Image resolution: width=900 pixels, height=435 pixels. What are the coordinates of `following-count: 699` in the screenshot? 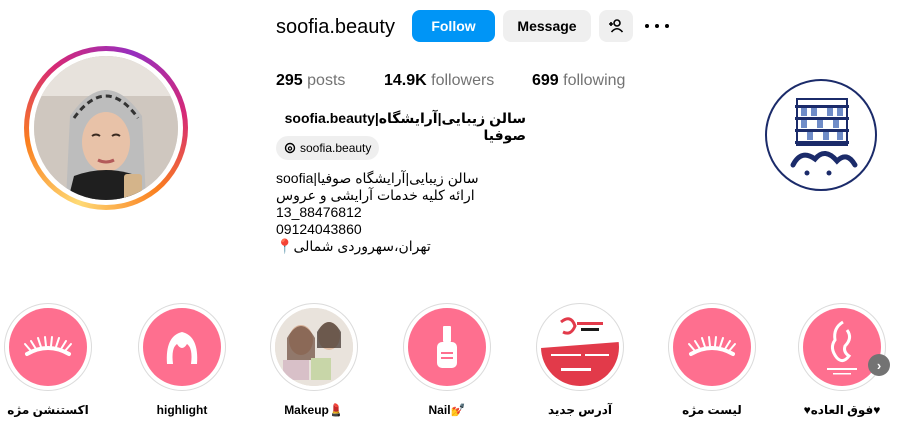 It's located at (545, 80).